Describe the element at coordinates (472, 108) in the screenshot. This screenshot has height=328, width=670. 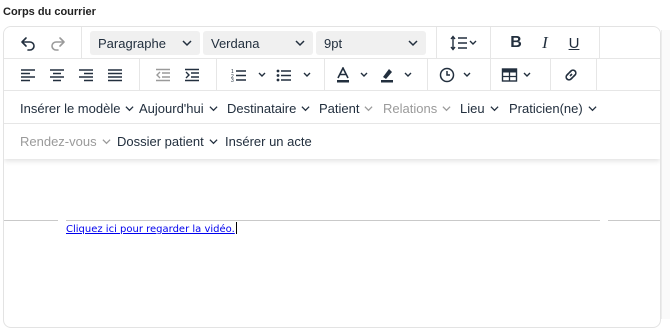
I see `menu-label: Lieu` at that location.